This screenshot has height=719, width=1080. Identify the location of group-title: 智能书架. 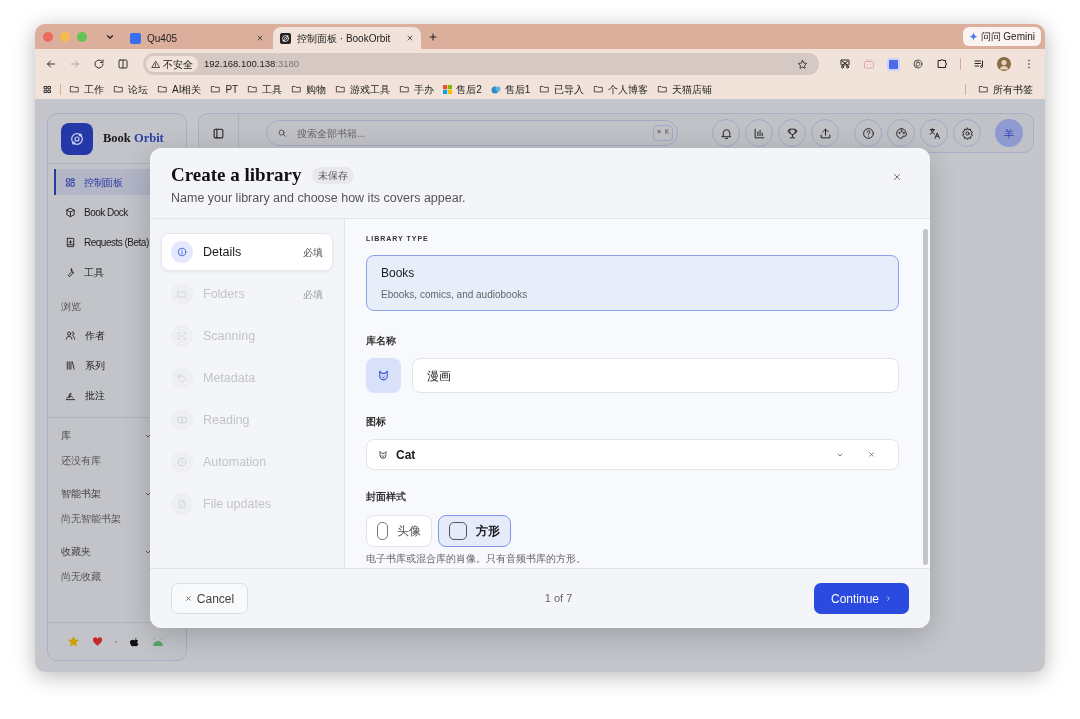
(81, 494).